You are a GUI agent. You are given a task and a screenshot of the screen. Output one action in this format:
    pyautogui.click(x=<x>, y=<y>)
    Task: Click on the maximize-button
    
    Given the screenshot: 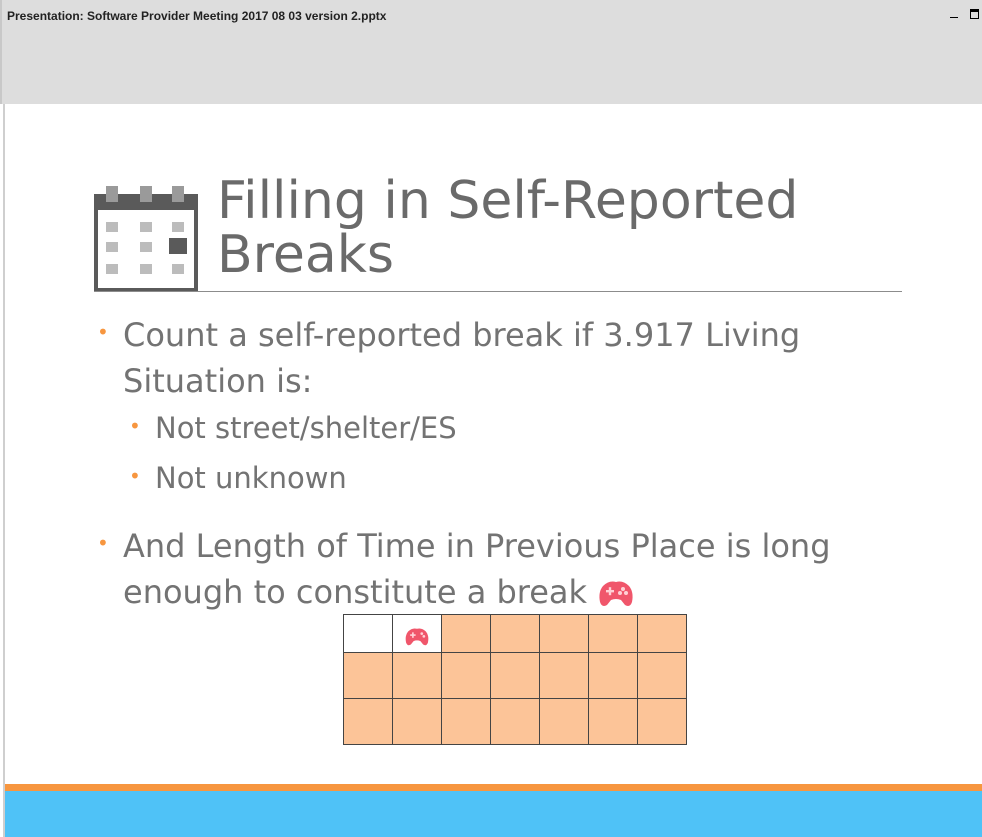 What is the action you would take?
    pyautogui.click(x=975, y=13)
    